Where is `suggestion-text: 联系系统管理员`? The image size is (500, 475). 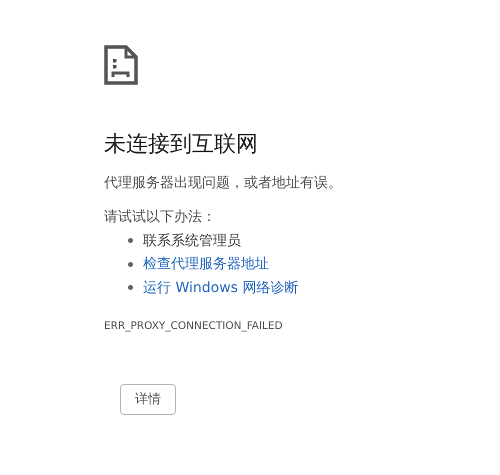 suggestion-text: 联系系统管理员 is located at coordinates (192, 241).